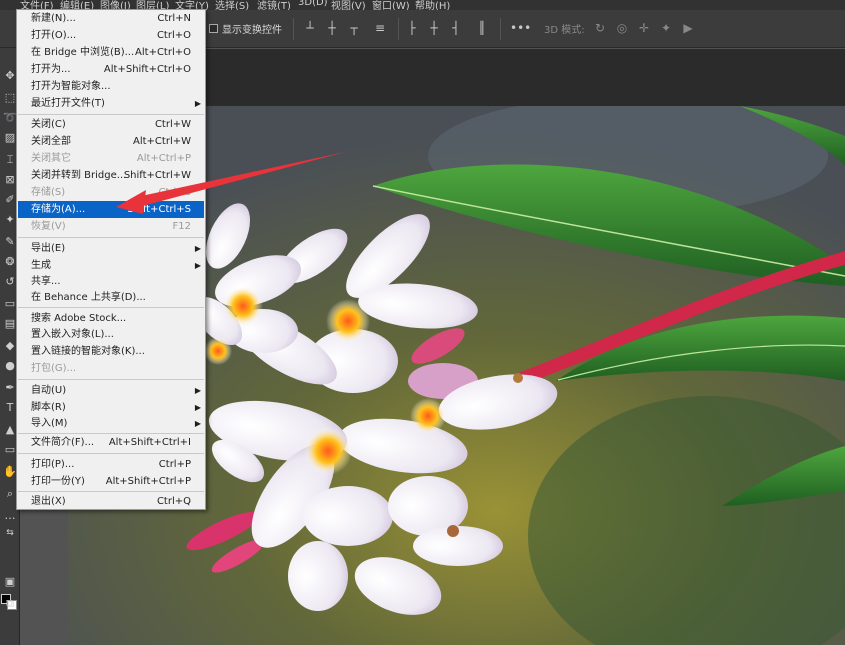  I want to click on menu-item-scripts: 脚本(R) ▶, so click(111, 407).